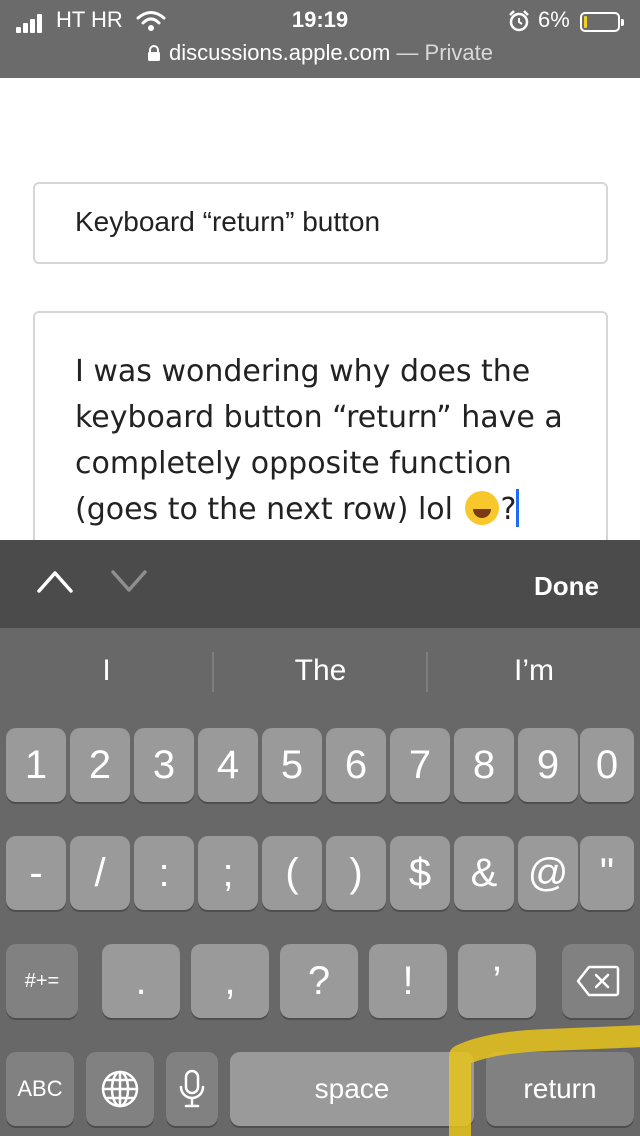 This screenshot has width=640, height=1136. I want to click on key-at: @, so click(548, 873).